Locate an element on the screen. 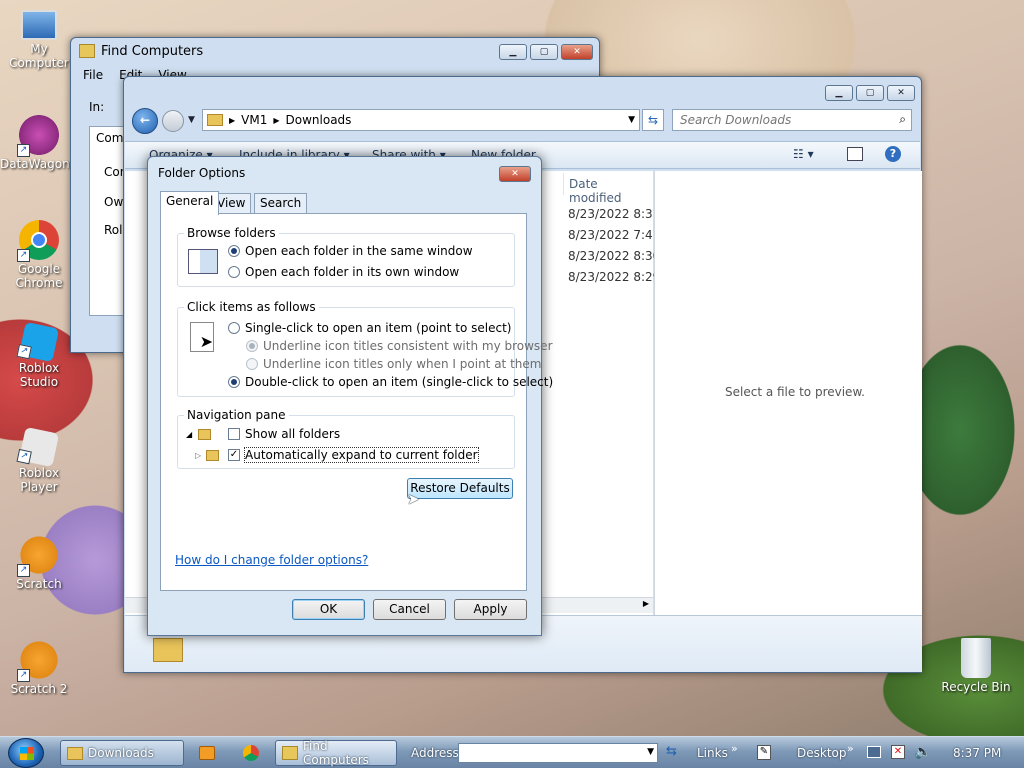  cancel-button: Cancel is located at coordinates (409, 609).